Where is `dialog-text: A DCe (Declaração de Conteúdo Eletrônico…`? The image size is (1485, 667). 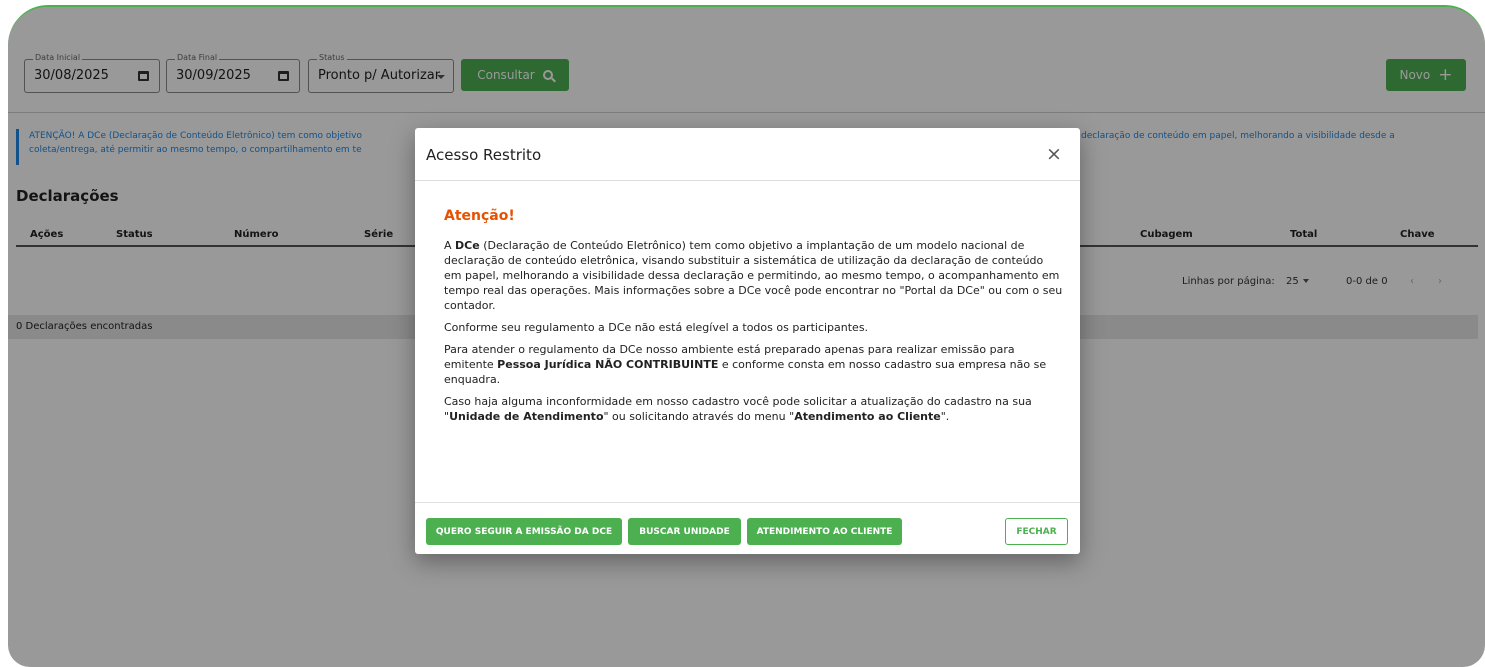
dialog-text: A DCe (Declaração de Conteúdo Eletrônico… is located at coordinates (754, 334).